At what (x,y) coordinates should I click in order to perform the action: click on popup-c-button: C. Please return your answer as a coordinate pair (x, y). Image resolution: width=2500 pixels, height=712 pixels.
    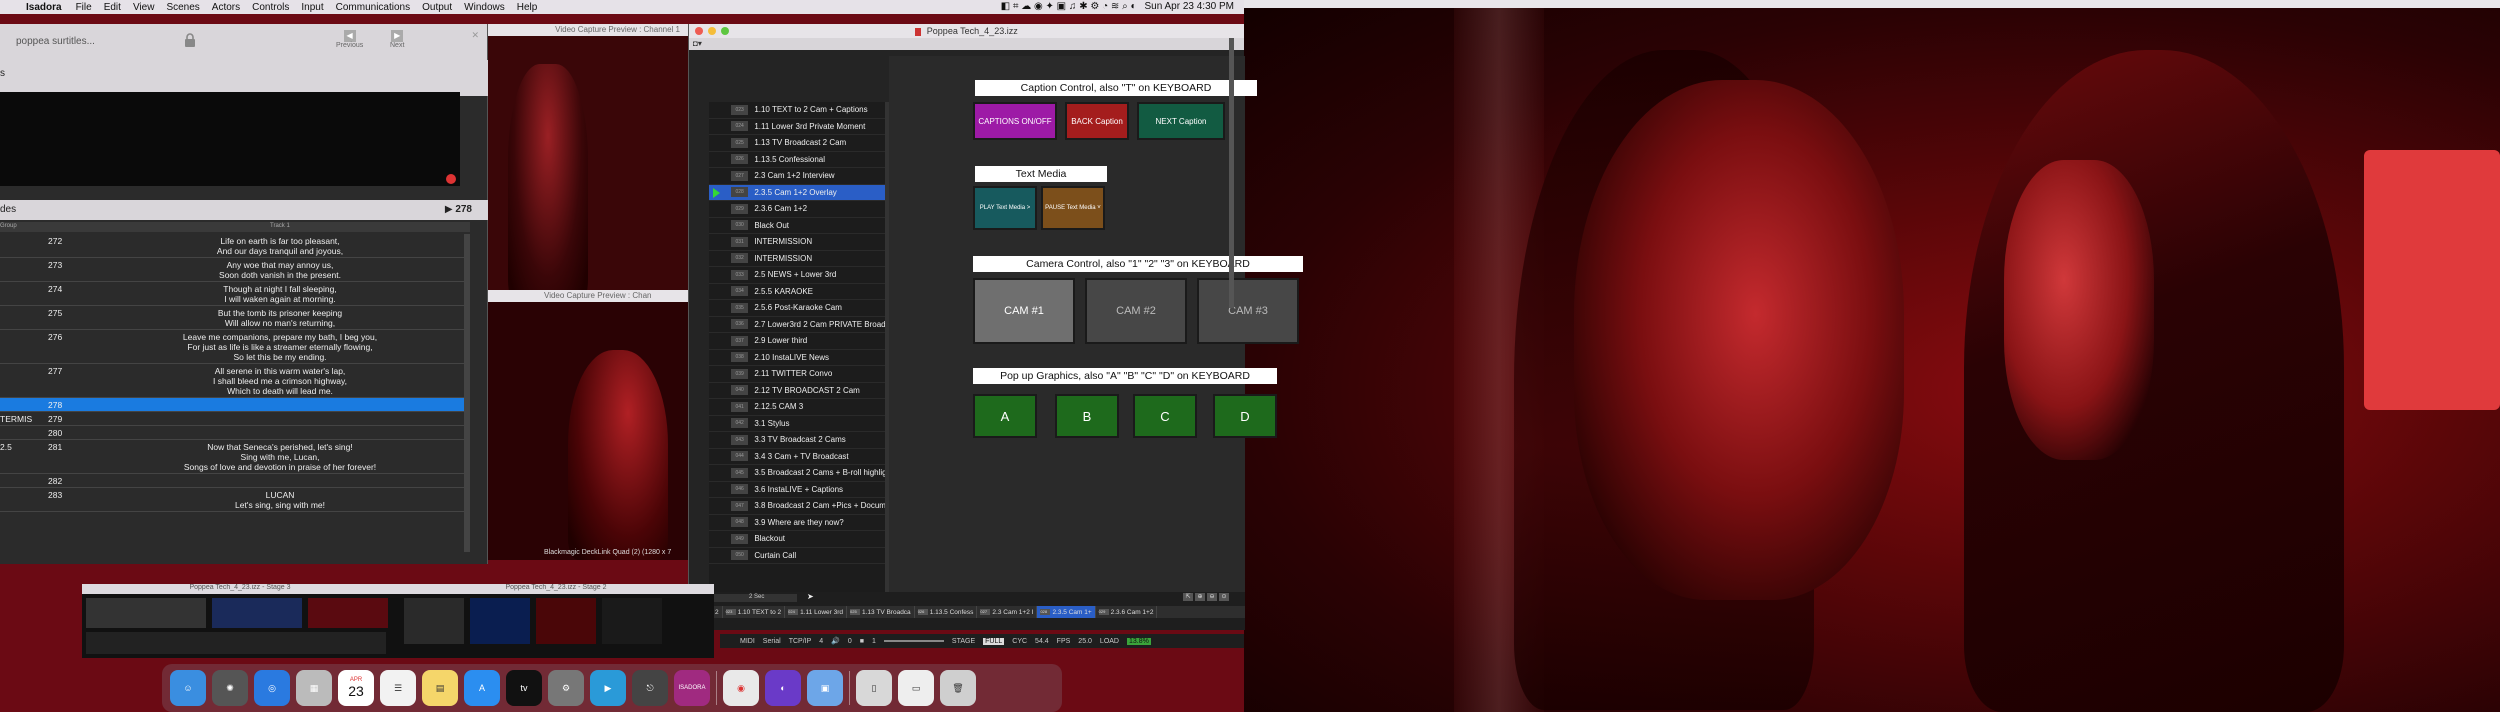
    Looking at the image, I should click on (1165, 416).